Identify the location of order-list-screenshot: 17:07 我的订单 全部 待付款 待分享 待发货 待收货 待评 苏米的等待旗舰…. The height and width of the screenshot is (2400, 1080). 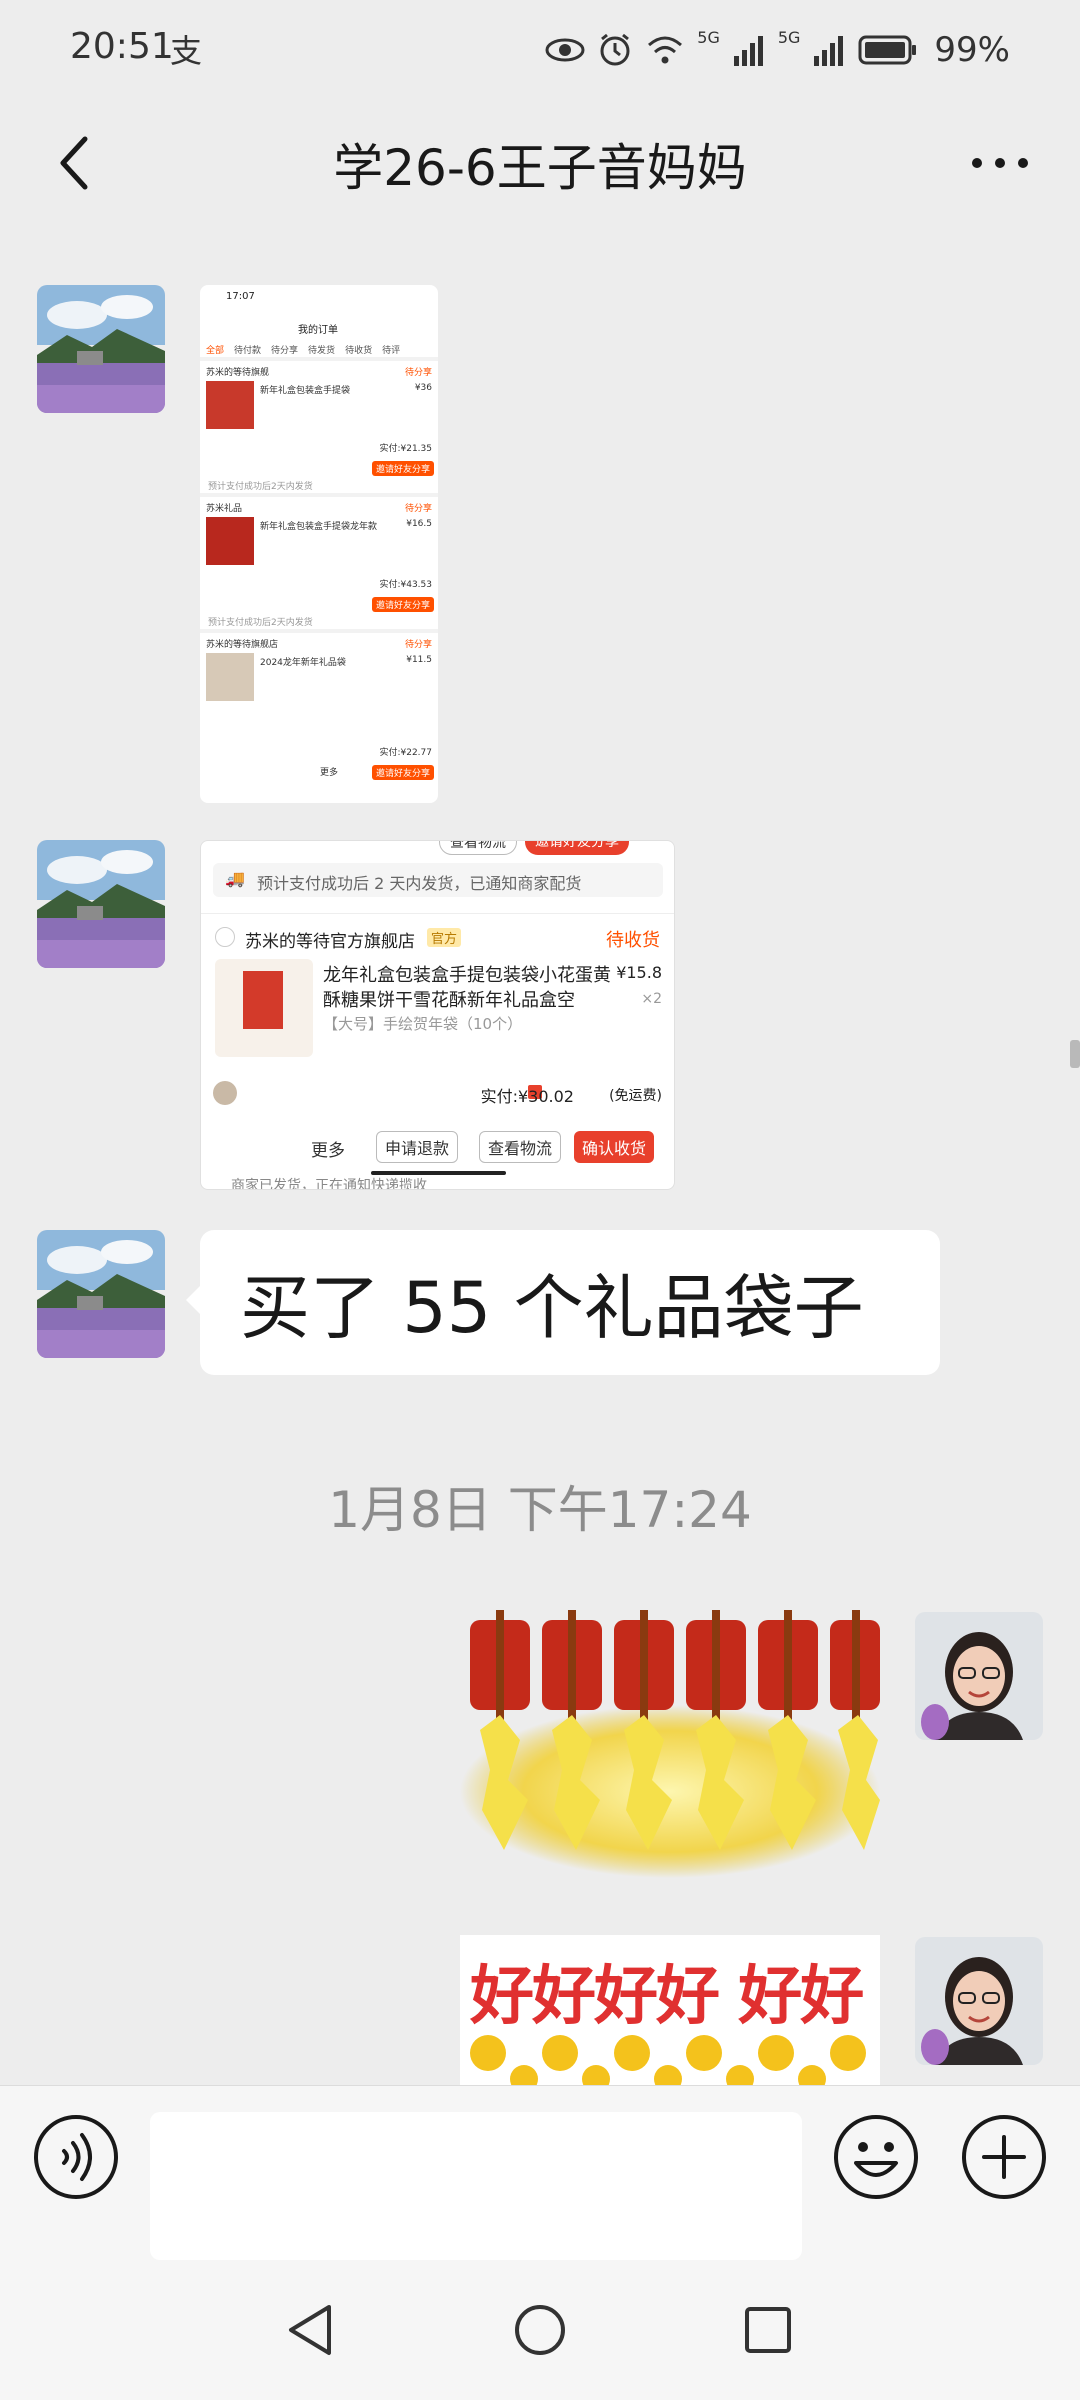
(319, 544).